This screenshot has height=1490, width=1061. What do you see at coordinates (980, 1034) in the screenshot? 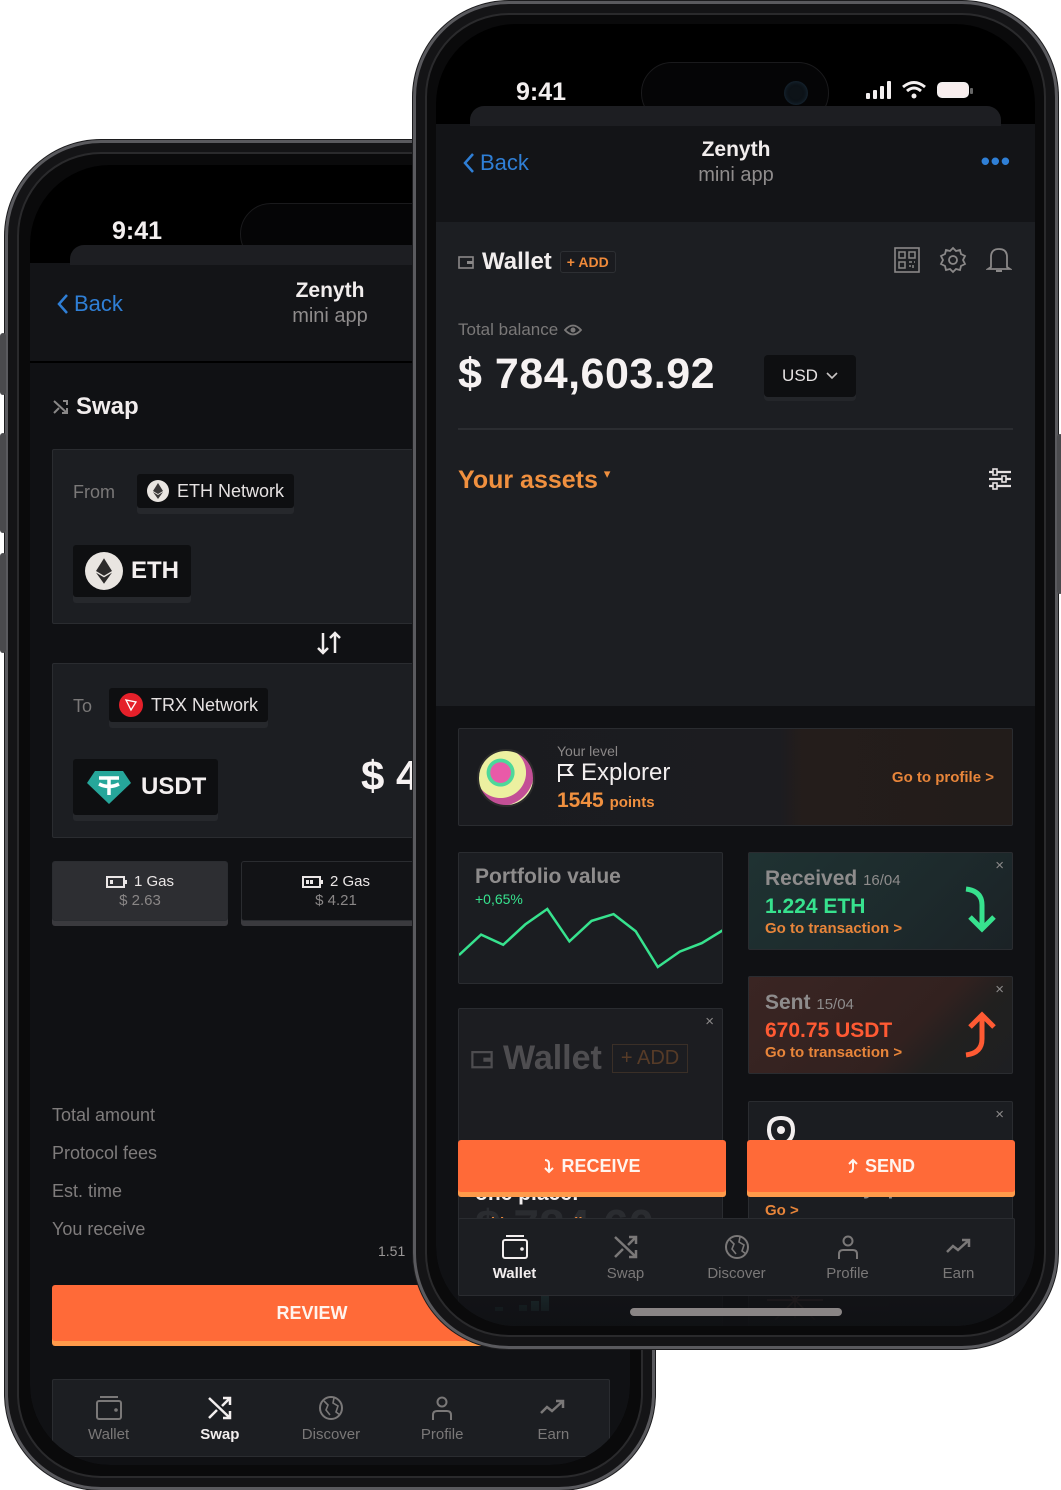
I see `arrow-up-curved-icon` at bounding box center [980, 1034].